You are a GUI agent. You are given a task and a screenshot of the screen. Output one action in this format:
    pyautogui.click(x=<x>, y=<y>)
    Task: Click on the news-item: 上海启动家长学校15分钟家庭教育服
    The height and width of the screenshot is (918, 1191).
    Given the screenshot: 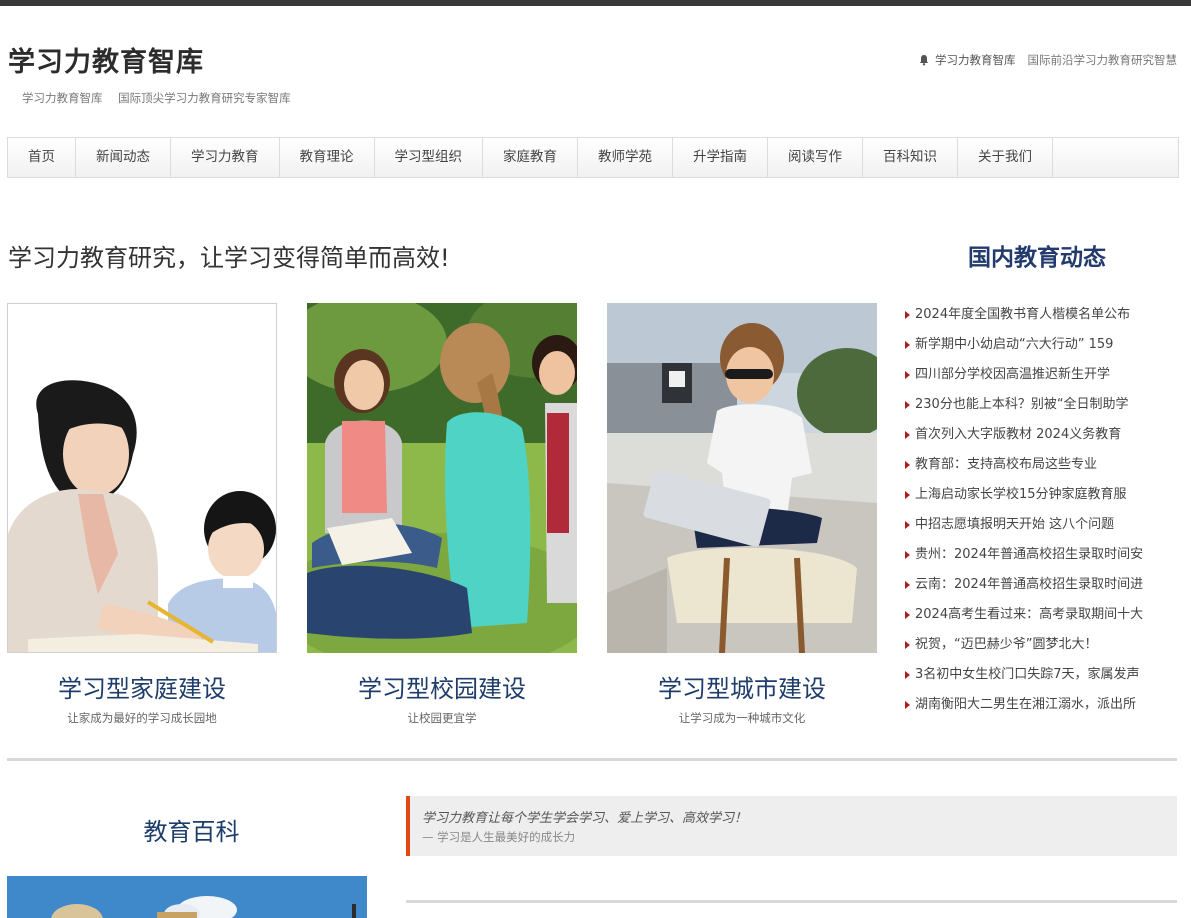 What is the action you would take?
    pyautogui.click(x=1040, y=495)
    